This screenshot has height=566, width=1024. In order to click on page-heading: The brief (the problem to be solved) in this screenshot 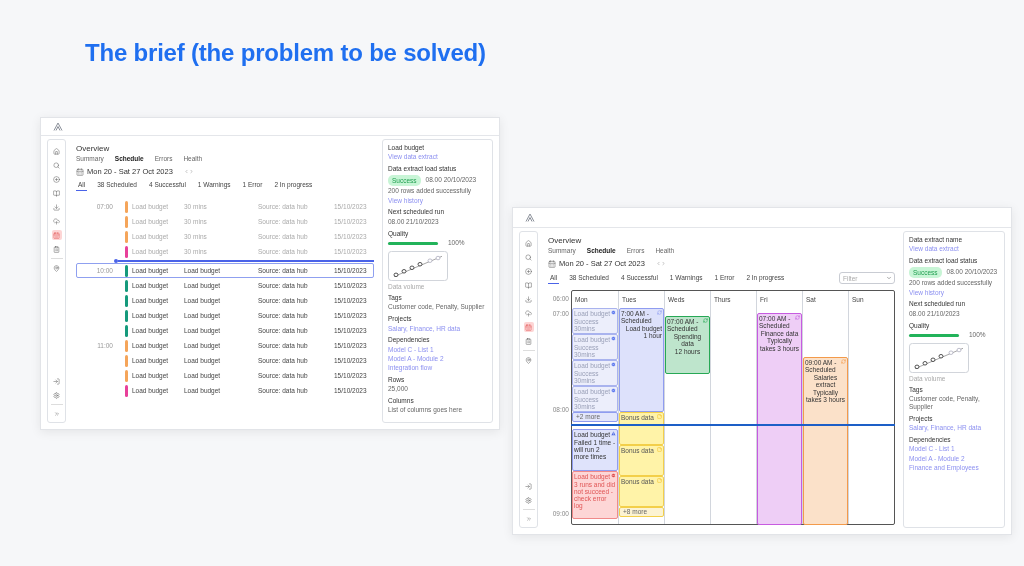, I will do `click(286, 53)`.